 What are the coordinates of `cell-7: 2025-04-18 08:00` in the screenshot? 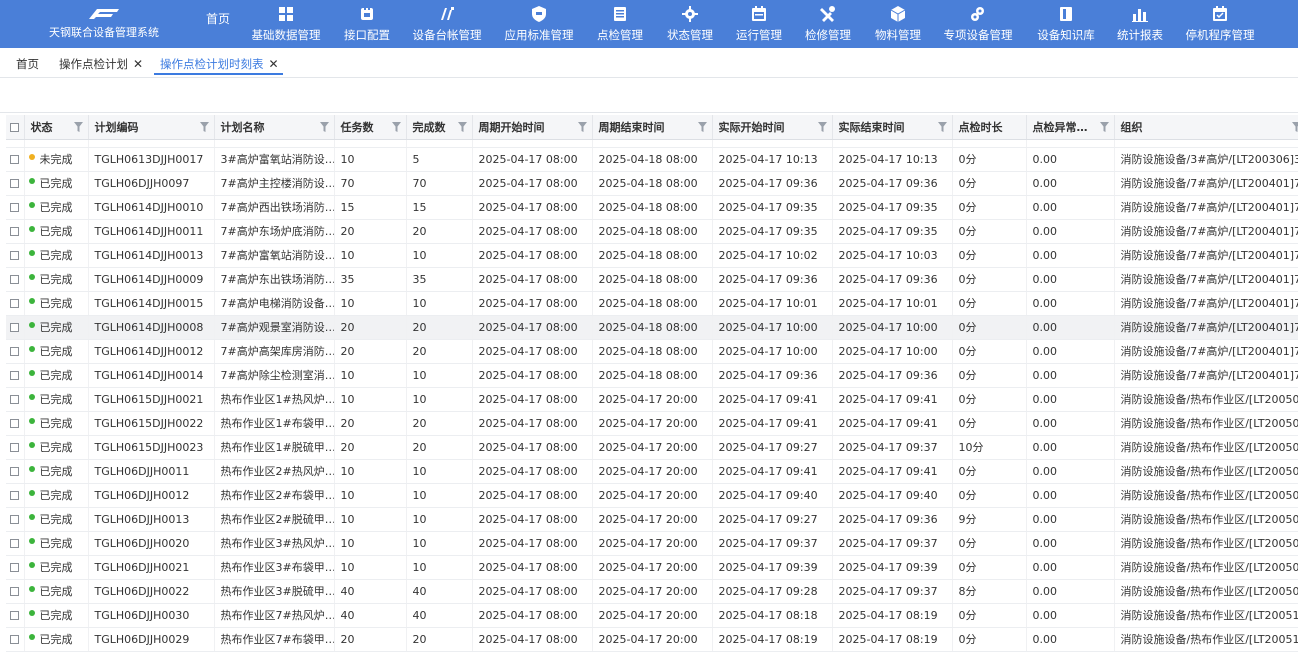 It's located at (652, 159).